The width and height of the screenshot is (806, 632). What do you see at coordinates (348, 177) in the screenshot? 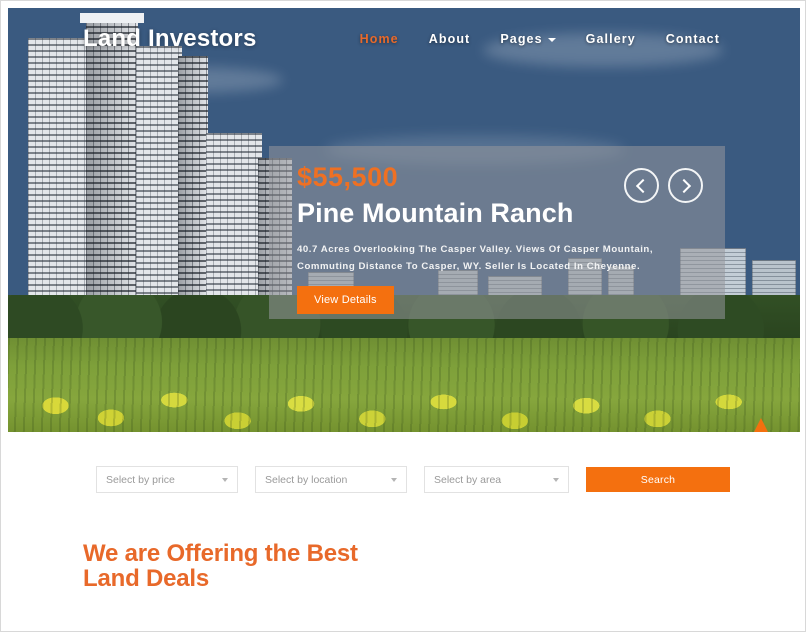
I see `property-price: $55,500` at bounding box center [348, 177].